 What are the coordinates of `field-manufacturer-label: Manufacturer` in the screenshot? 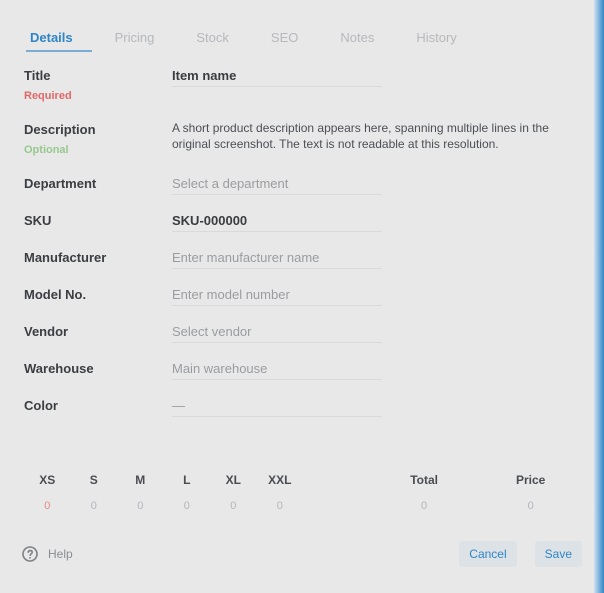 It's located at (65, 257).